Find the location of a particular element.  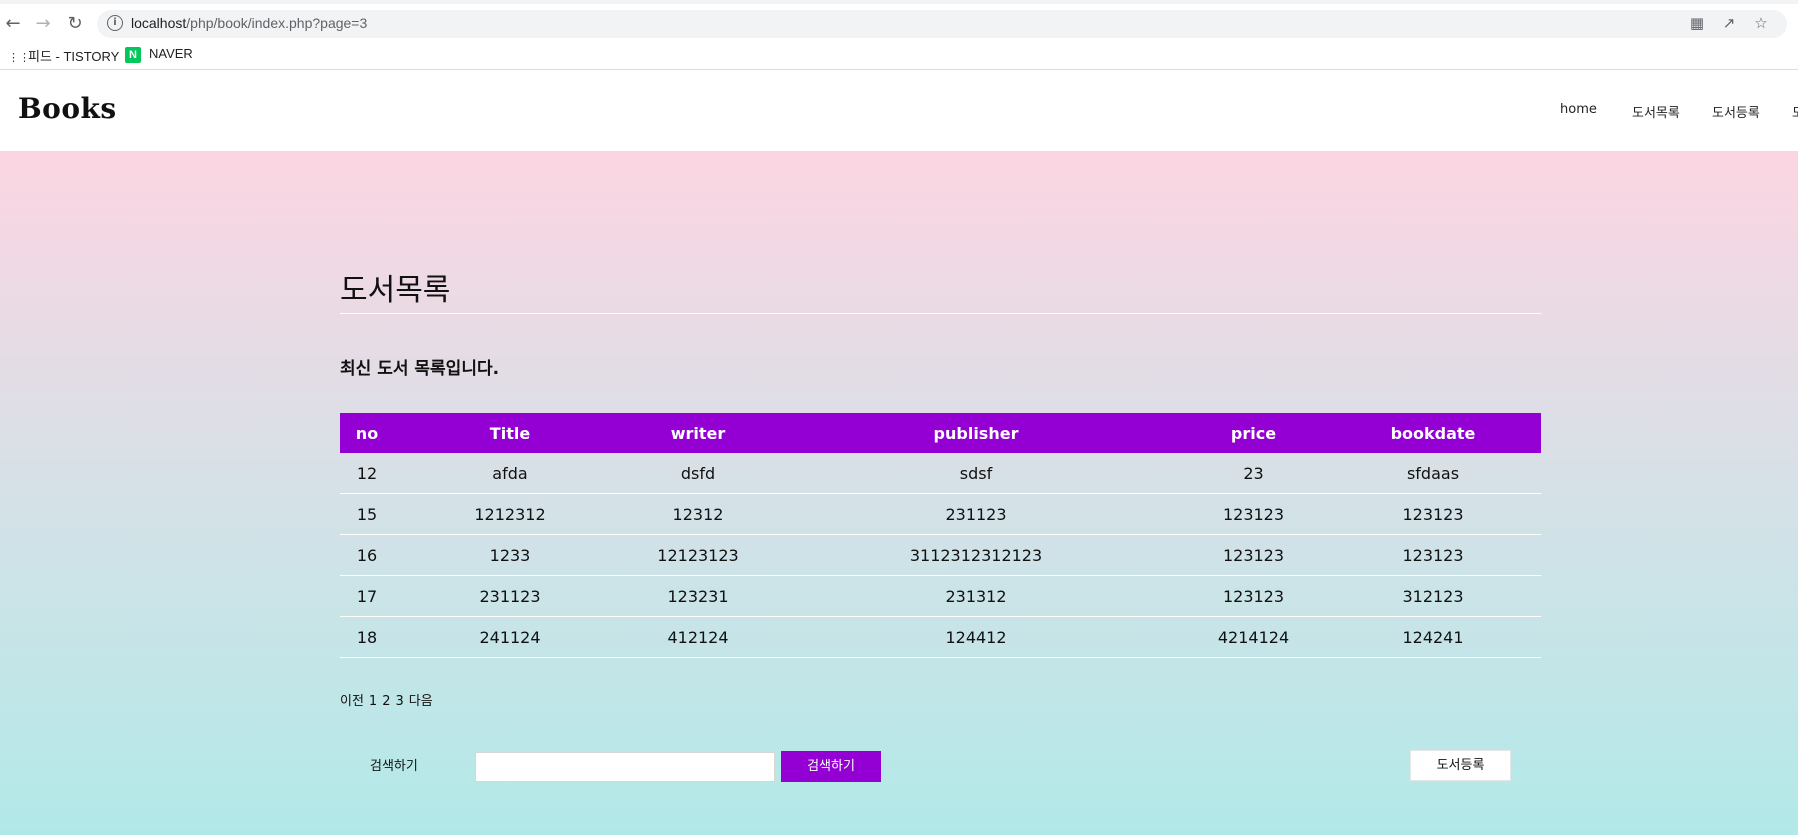

table-row: 15 1212312 12312 231123 123123 123123 is located at coordinates (940, 514).